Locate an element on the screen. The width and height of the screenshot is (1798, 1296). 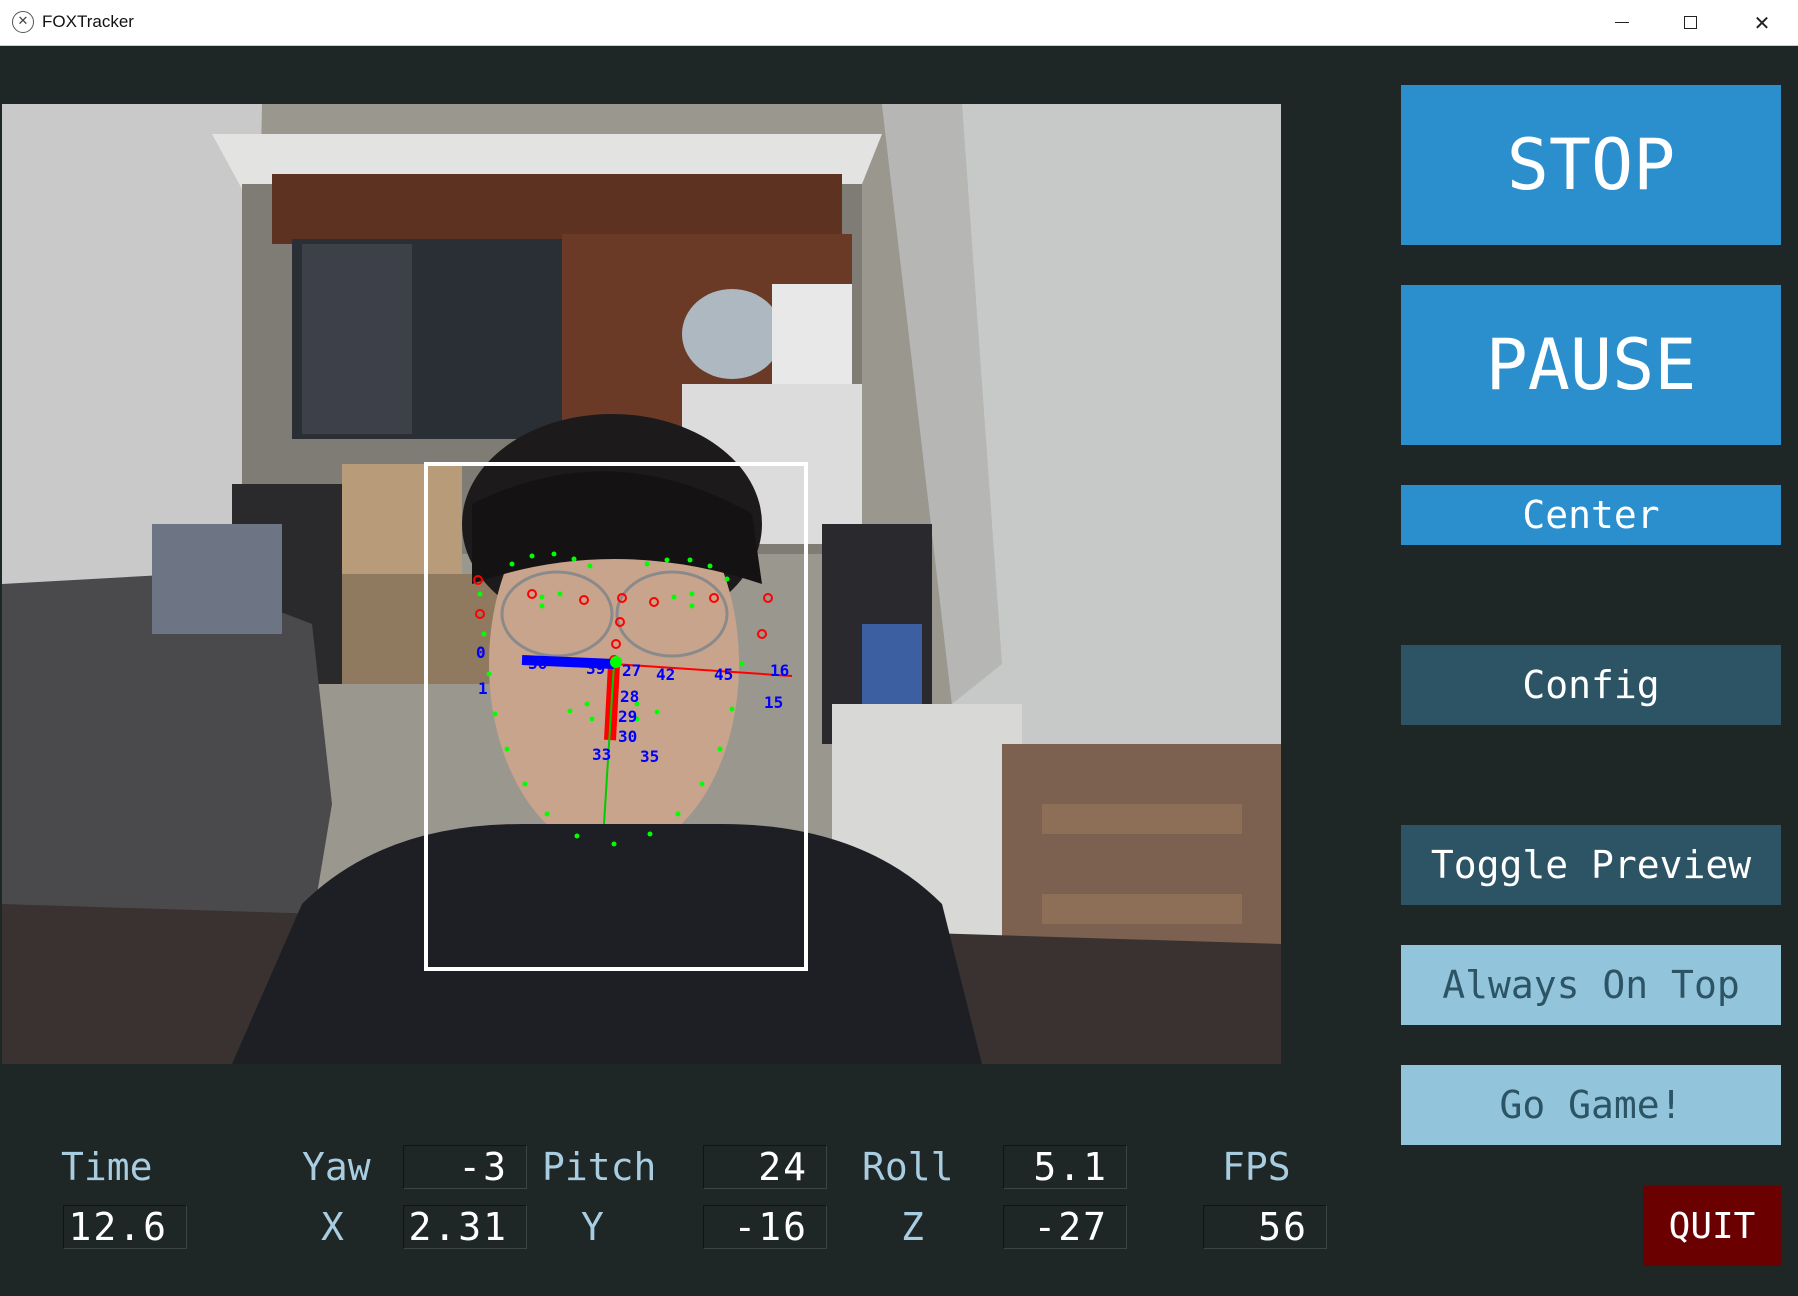
landmark-label-36: 36 is located at coordinates (537, 663).